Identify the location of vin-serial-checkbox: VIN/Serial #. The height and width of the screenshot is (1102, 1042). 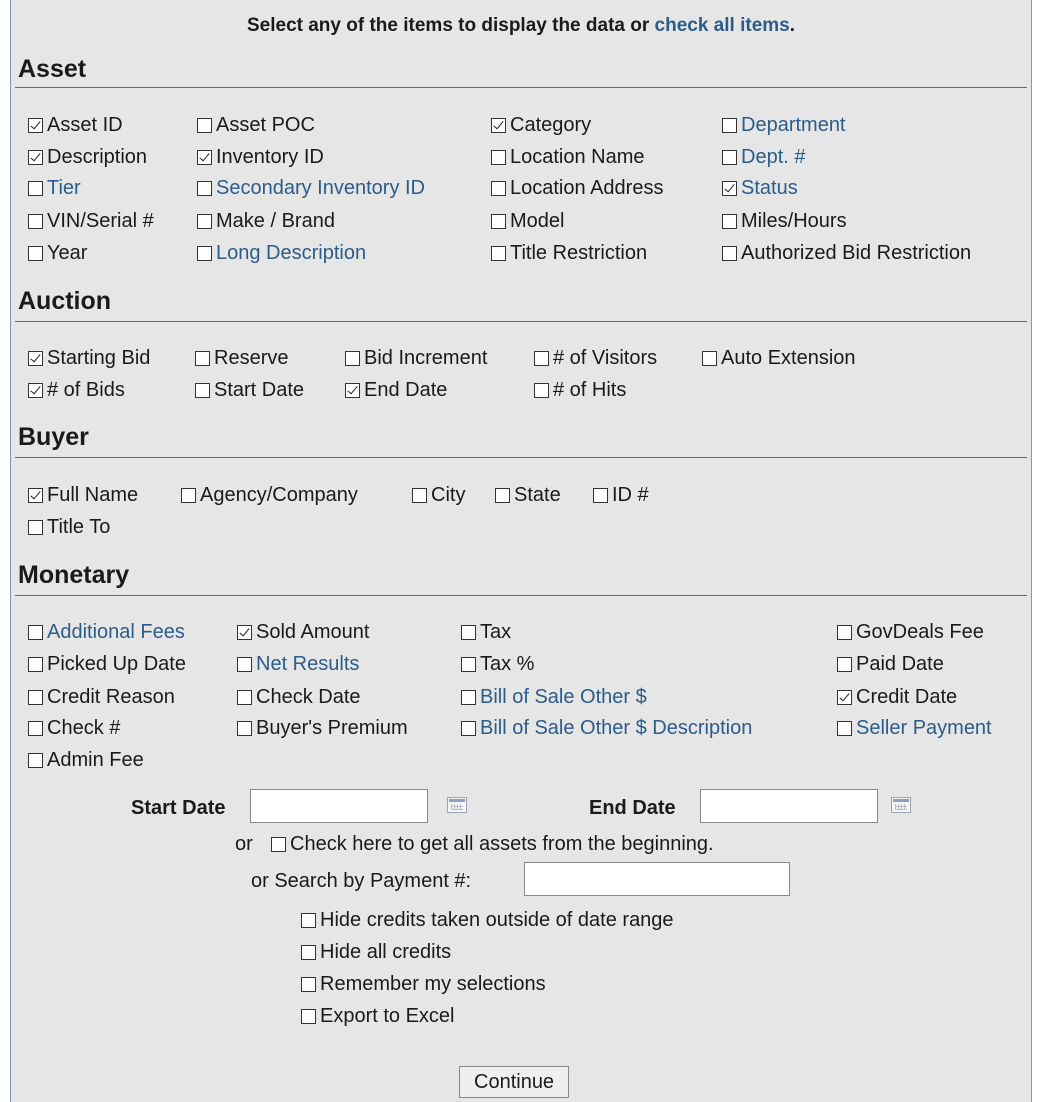
(91, 221).